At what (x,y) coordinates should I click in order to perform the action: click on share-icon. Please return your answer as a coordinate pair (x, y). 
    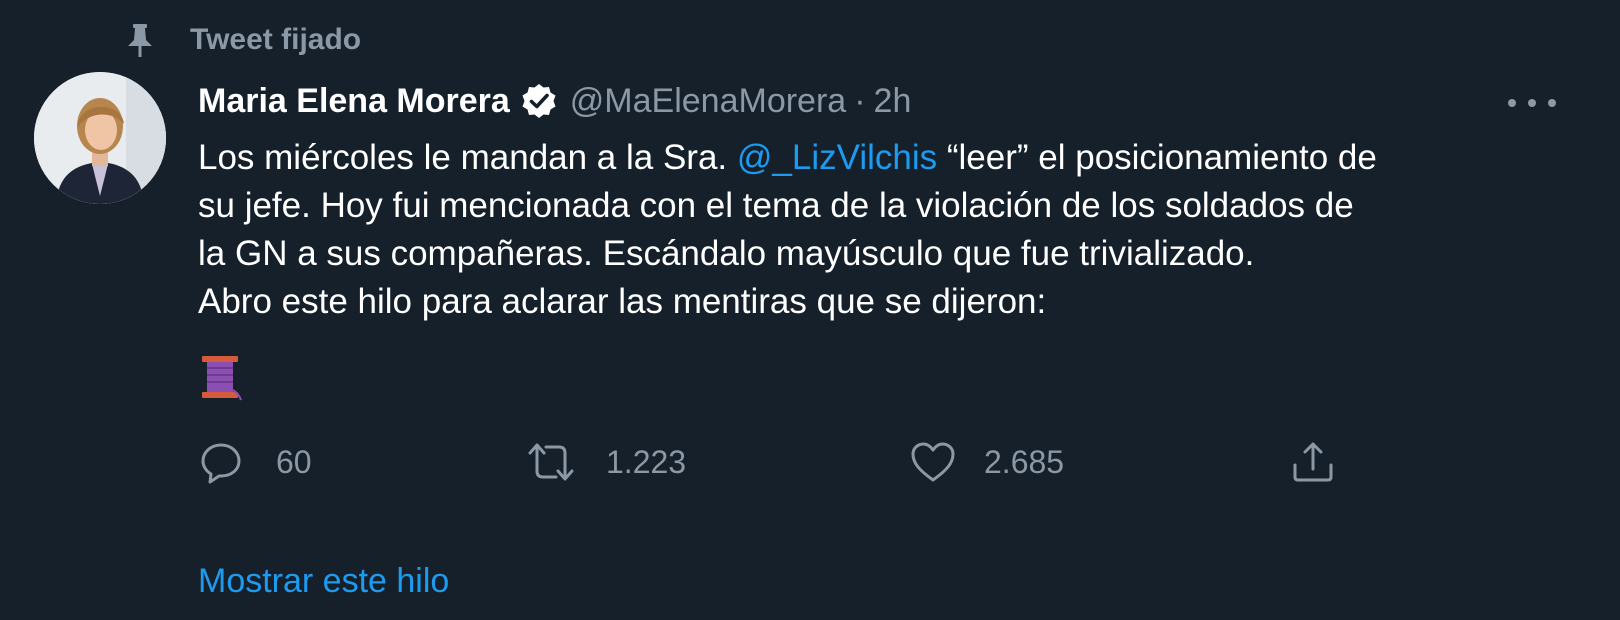
    Looking at the image, I should click on (1313, 462).